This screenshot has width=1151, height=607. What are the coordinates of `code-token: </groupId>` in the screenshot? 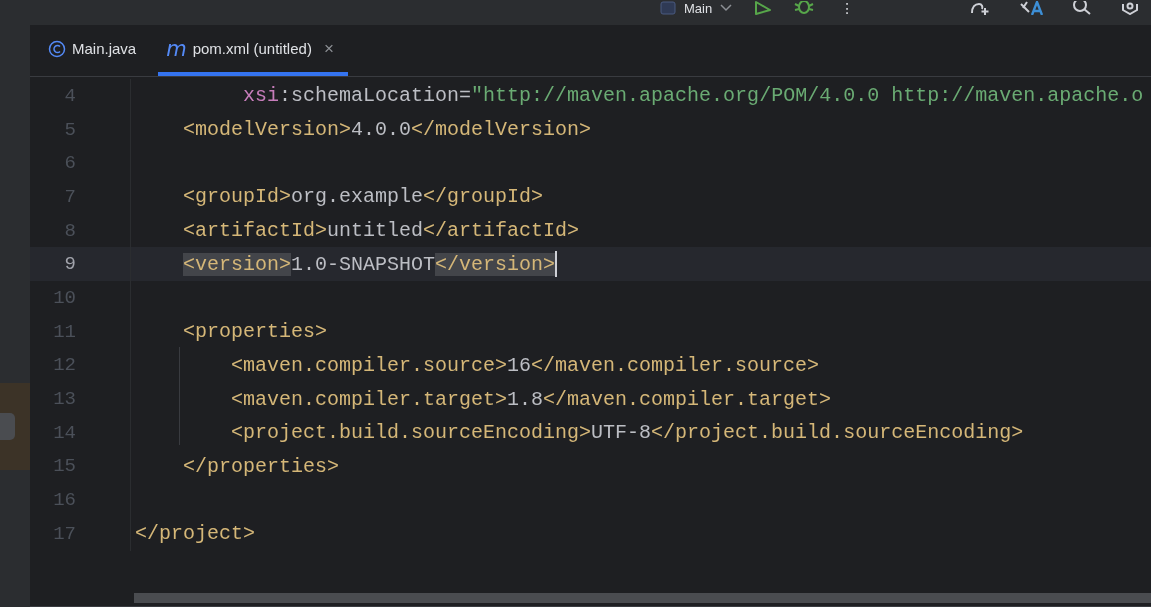 It's located at (483, 197).